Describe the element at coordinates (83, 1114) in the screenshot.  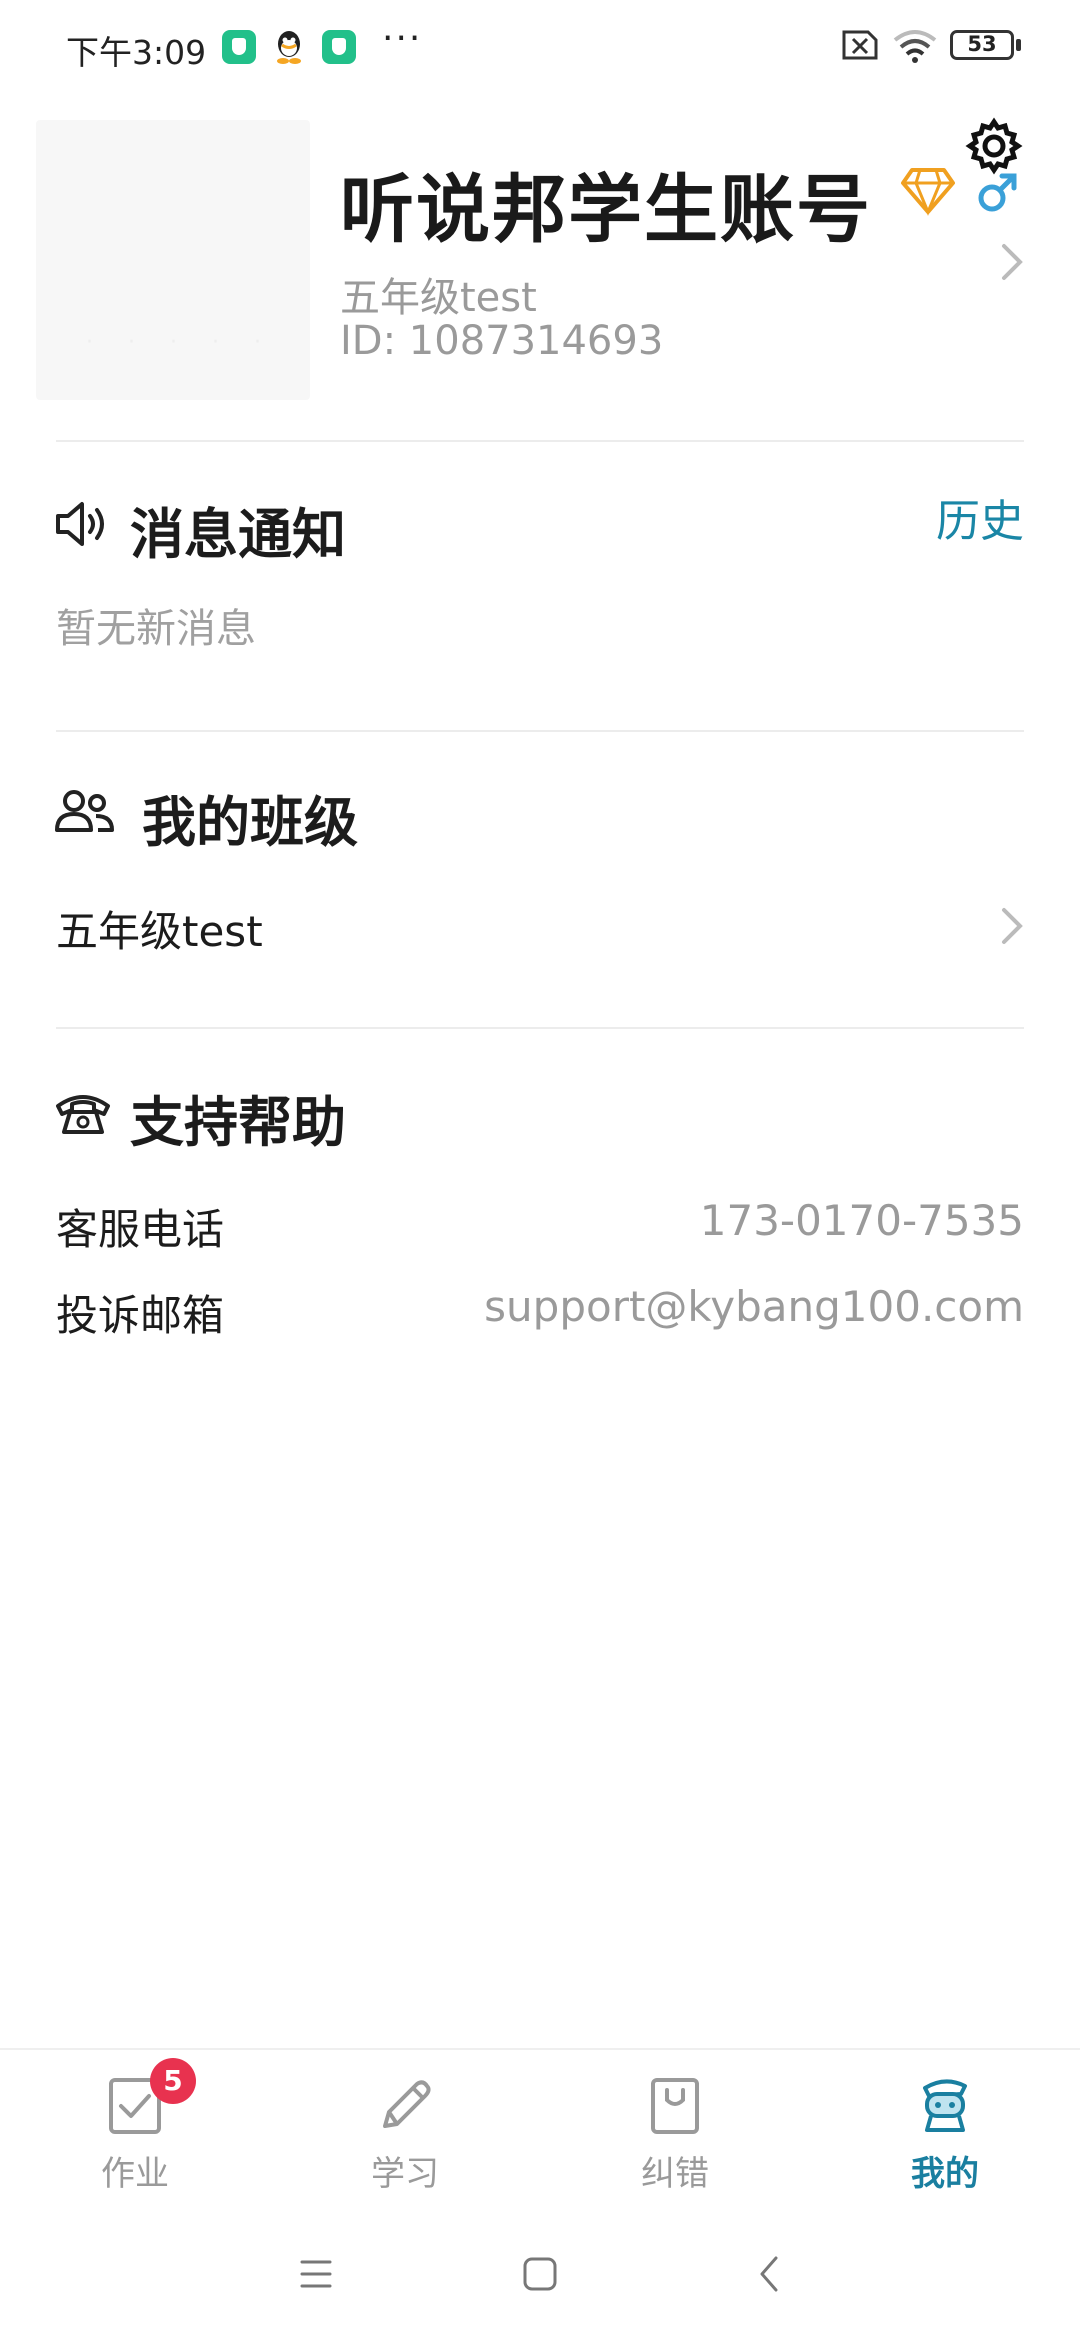
I see `phone-icon` at that location.